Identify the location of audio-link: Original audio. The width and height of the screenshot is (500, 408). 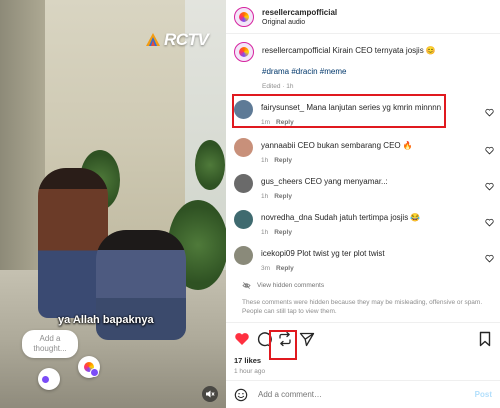
(299, 22).